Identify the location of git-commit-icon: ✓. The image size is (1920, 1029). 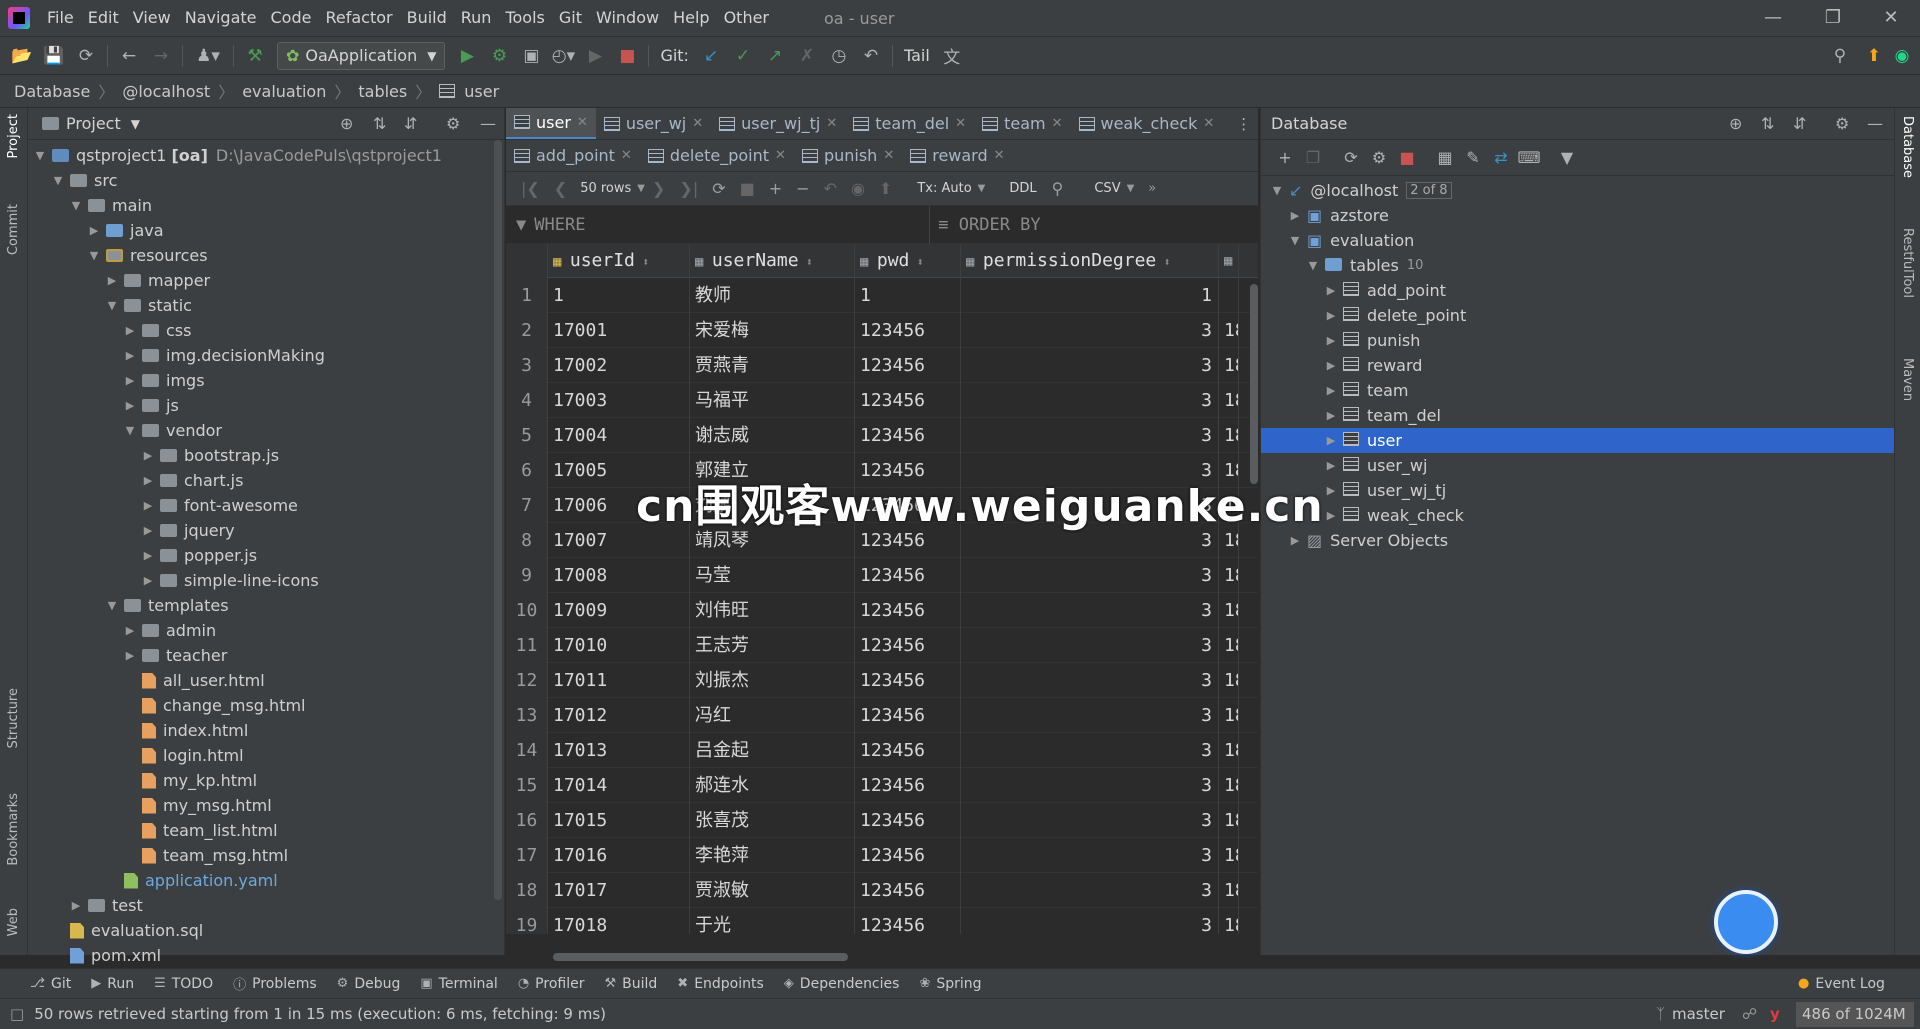
(743, 56).